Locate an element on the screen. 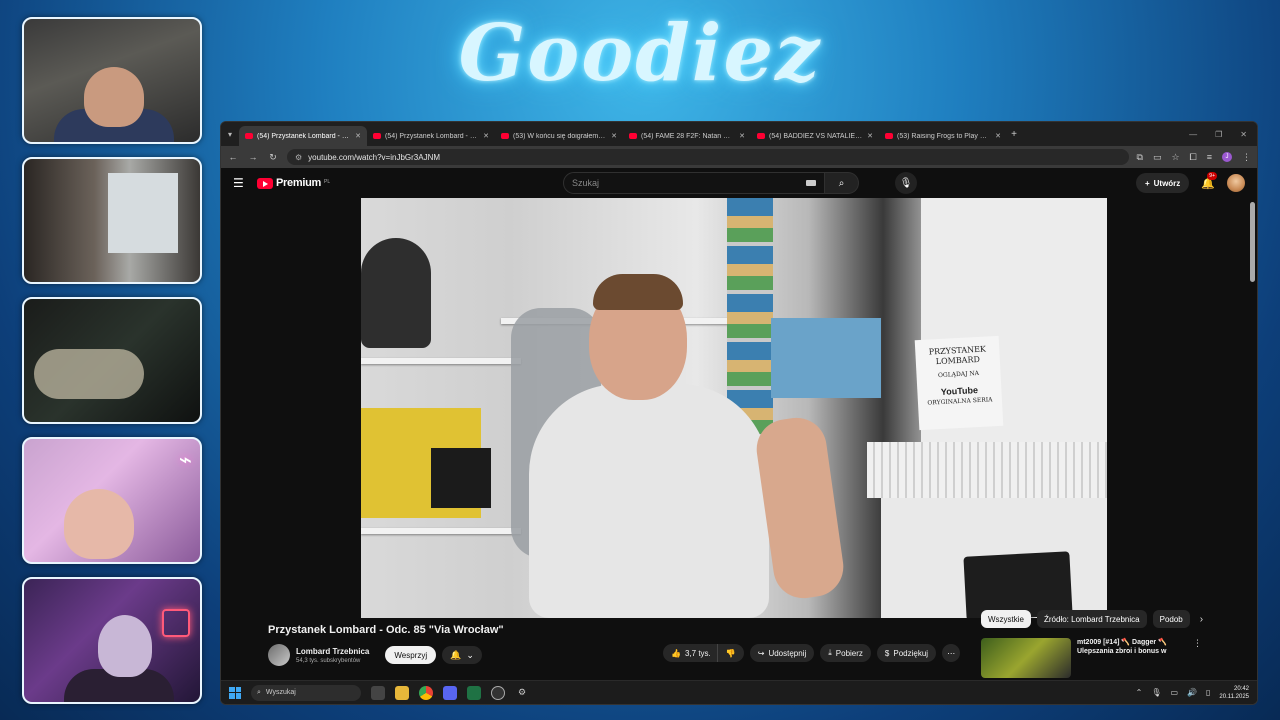 This screenshot has width=1280, height=720. account-avatar is located at coordinates (1236, 183).